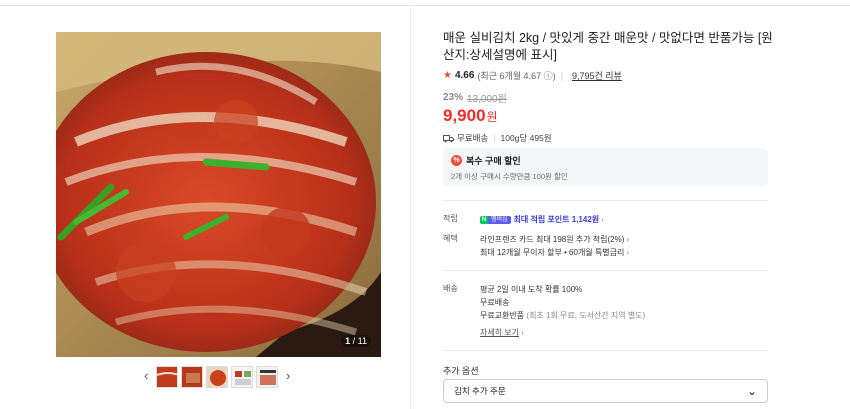 The width and height of the screenshot is (850, 409). I want to click on multi-buy-discount-box: % 복수 구매 할인 2개 이상 구매시 수량만큼 100원 할인, so click(605, 167).